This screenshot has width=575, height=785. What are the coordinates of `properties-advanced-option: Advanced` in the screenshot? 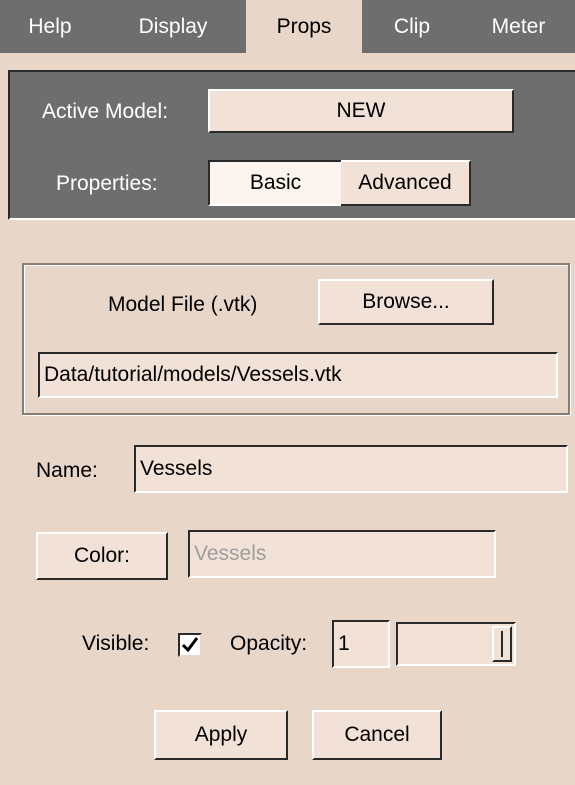 It's located at (406, 183).